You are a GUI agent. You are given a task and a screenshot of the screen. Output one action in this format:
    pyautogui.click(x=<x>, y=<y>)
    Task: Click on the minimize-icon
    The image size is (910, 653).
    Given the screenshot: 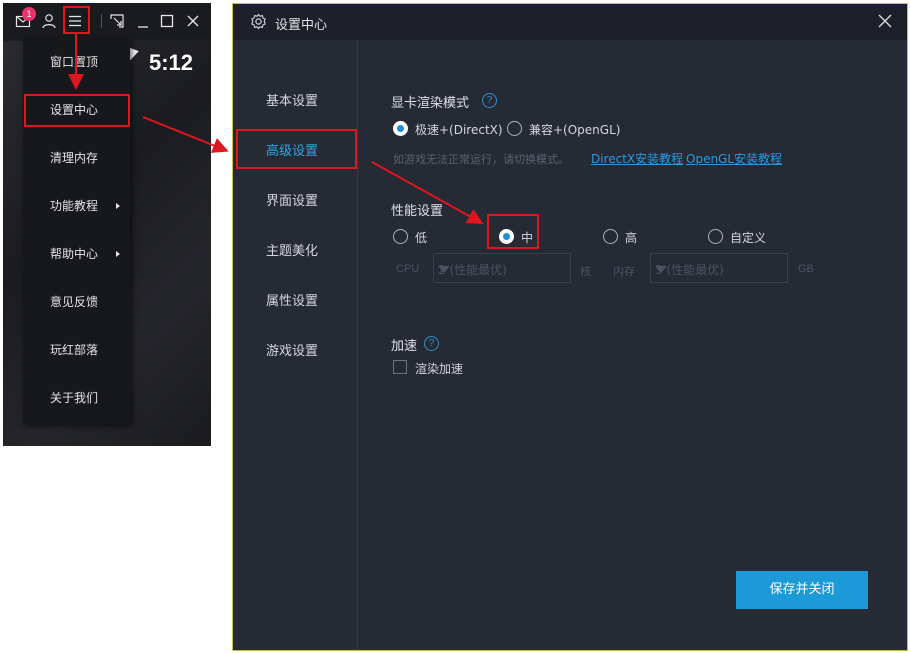 What is the action you would take?
    pyautogui.click(x=143, y=21)
    